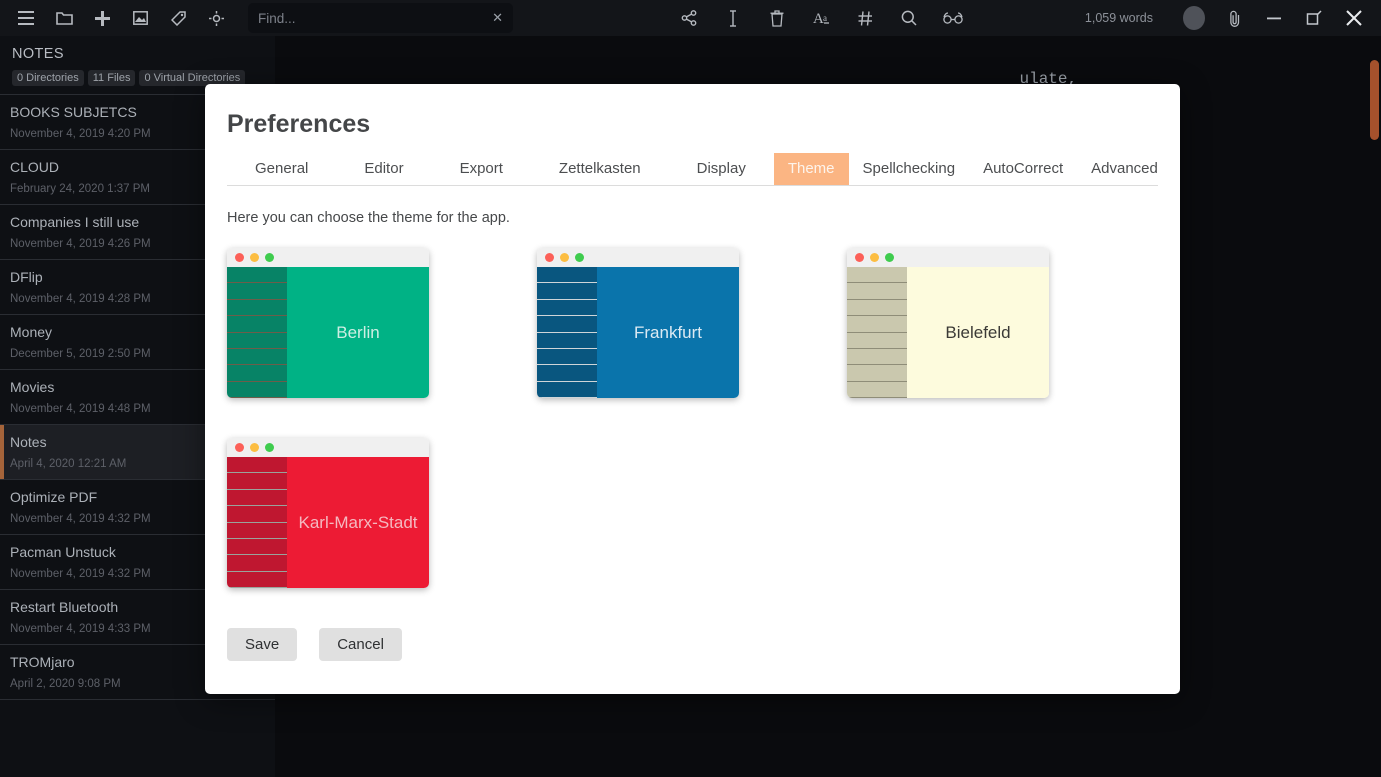 The image size is (1381, 777). I want to click on reading-glasses-icon, so click(953, 18).